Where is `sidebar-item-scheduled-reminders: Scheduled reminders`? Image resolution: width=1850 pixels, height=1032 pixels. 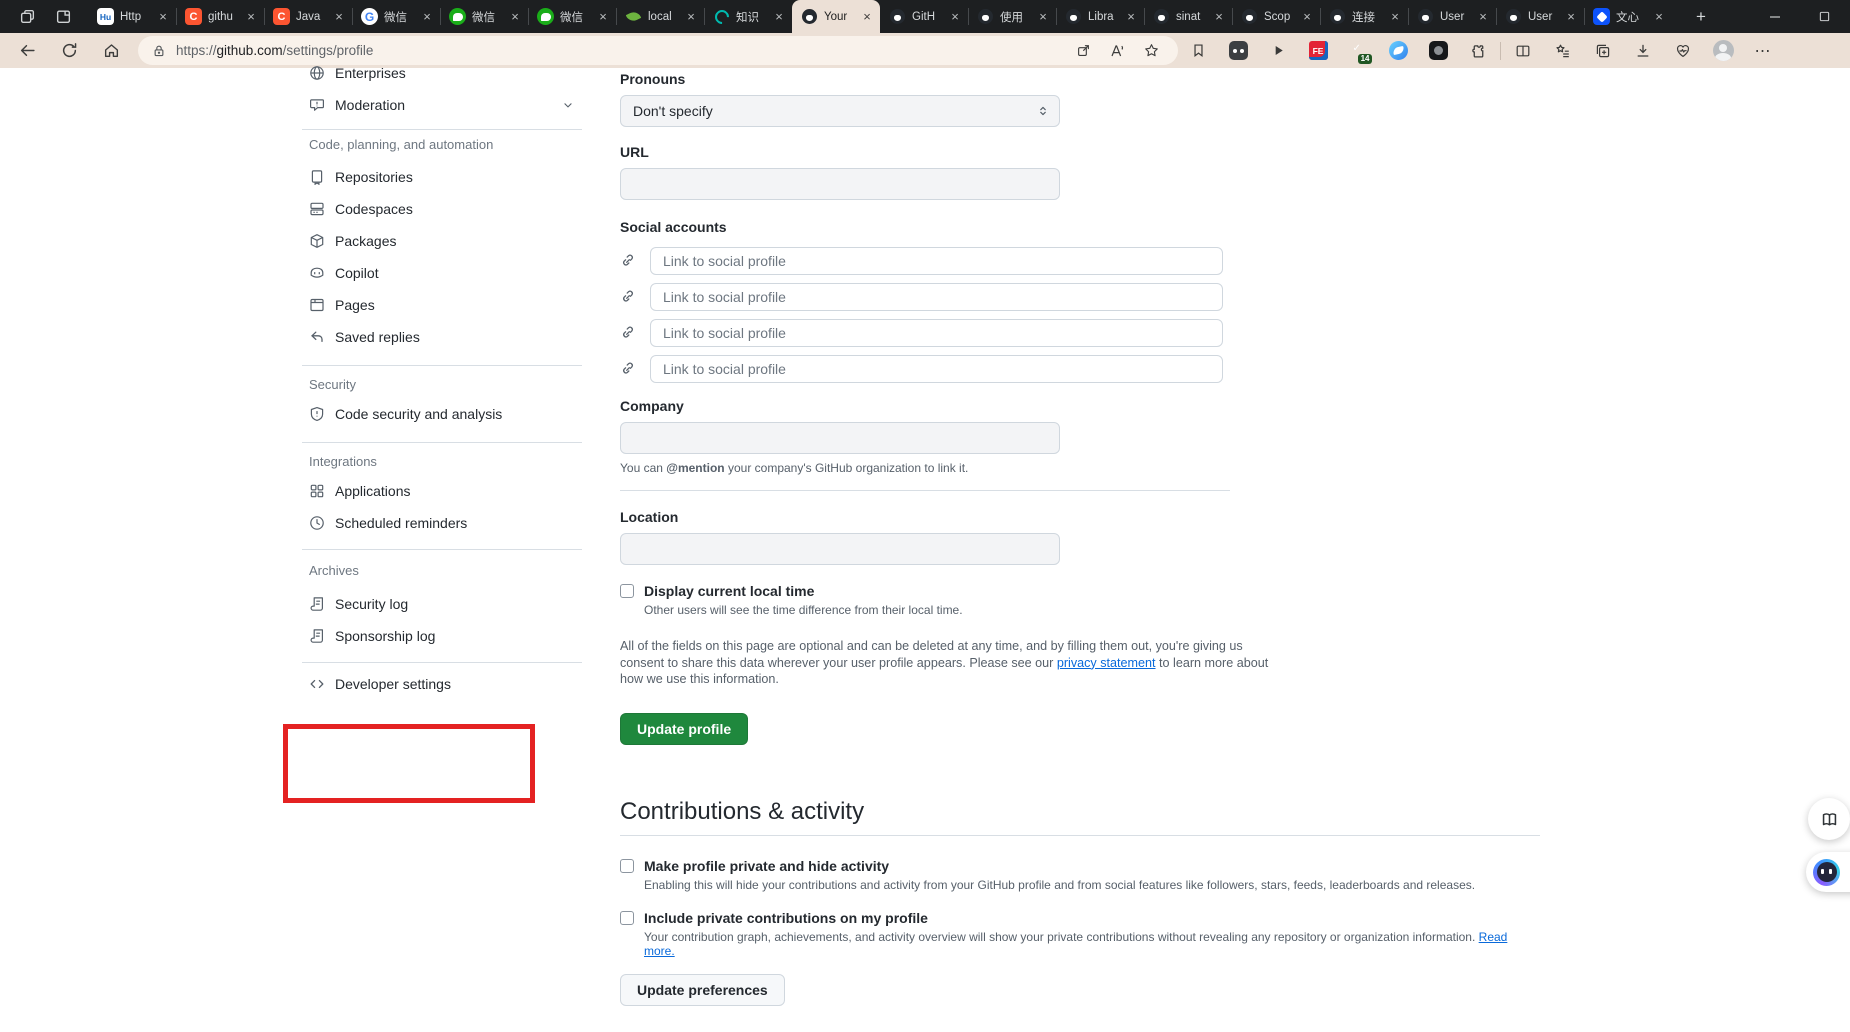
sidebar-item-scheduled-reminders: Scheduled reminders is located at coordinates (442, 523).